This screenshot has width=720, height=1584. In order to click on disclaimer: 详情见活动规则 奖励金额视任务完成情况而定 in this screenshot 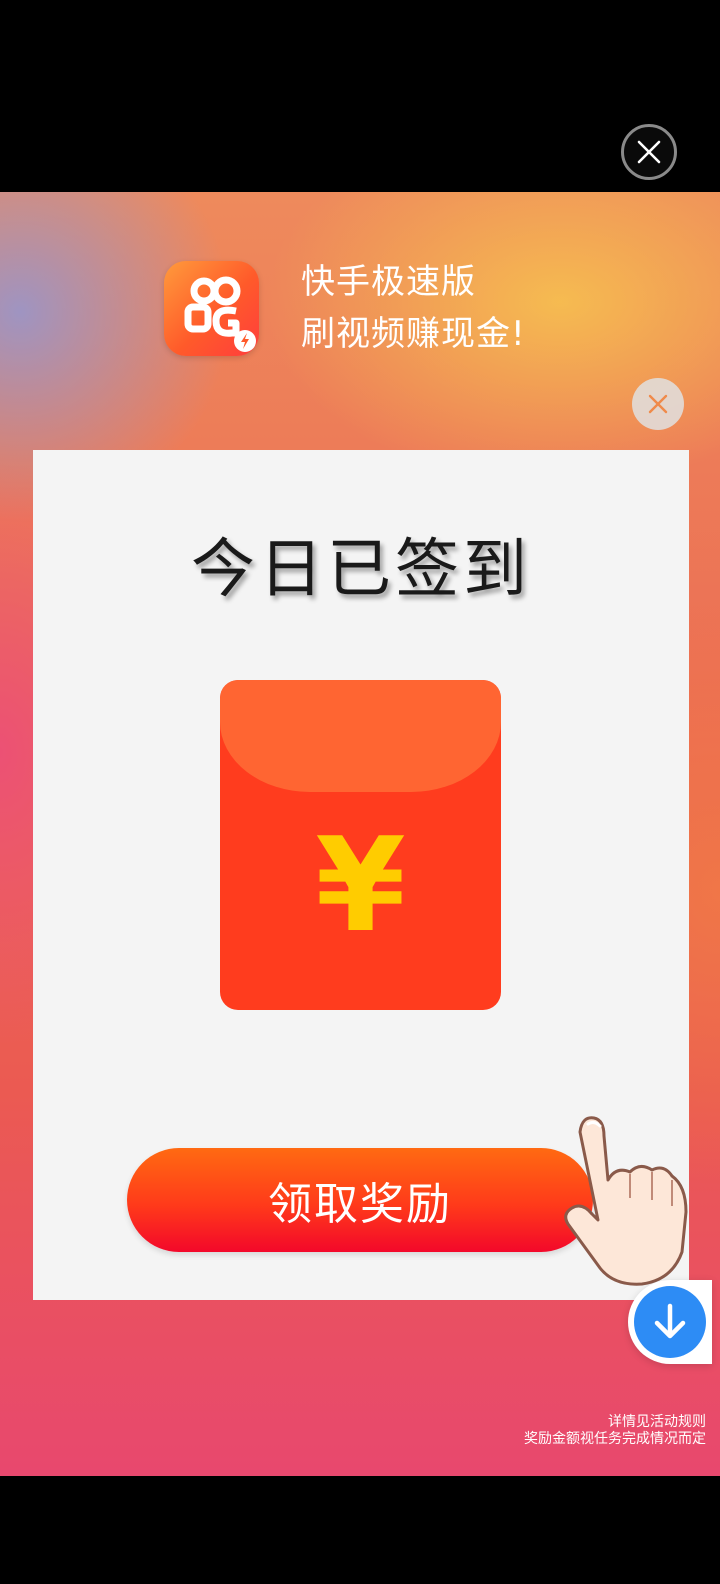, I will do `click(615, 1431)`.